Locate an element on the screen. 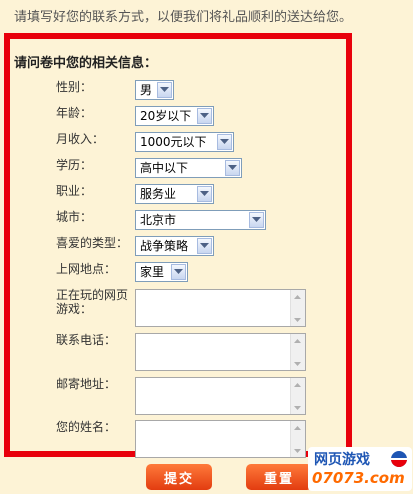 This screenshot has width=413, height=494. gender-select-value: 男 is located at coordinates (146, 90).